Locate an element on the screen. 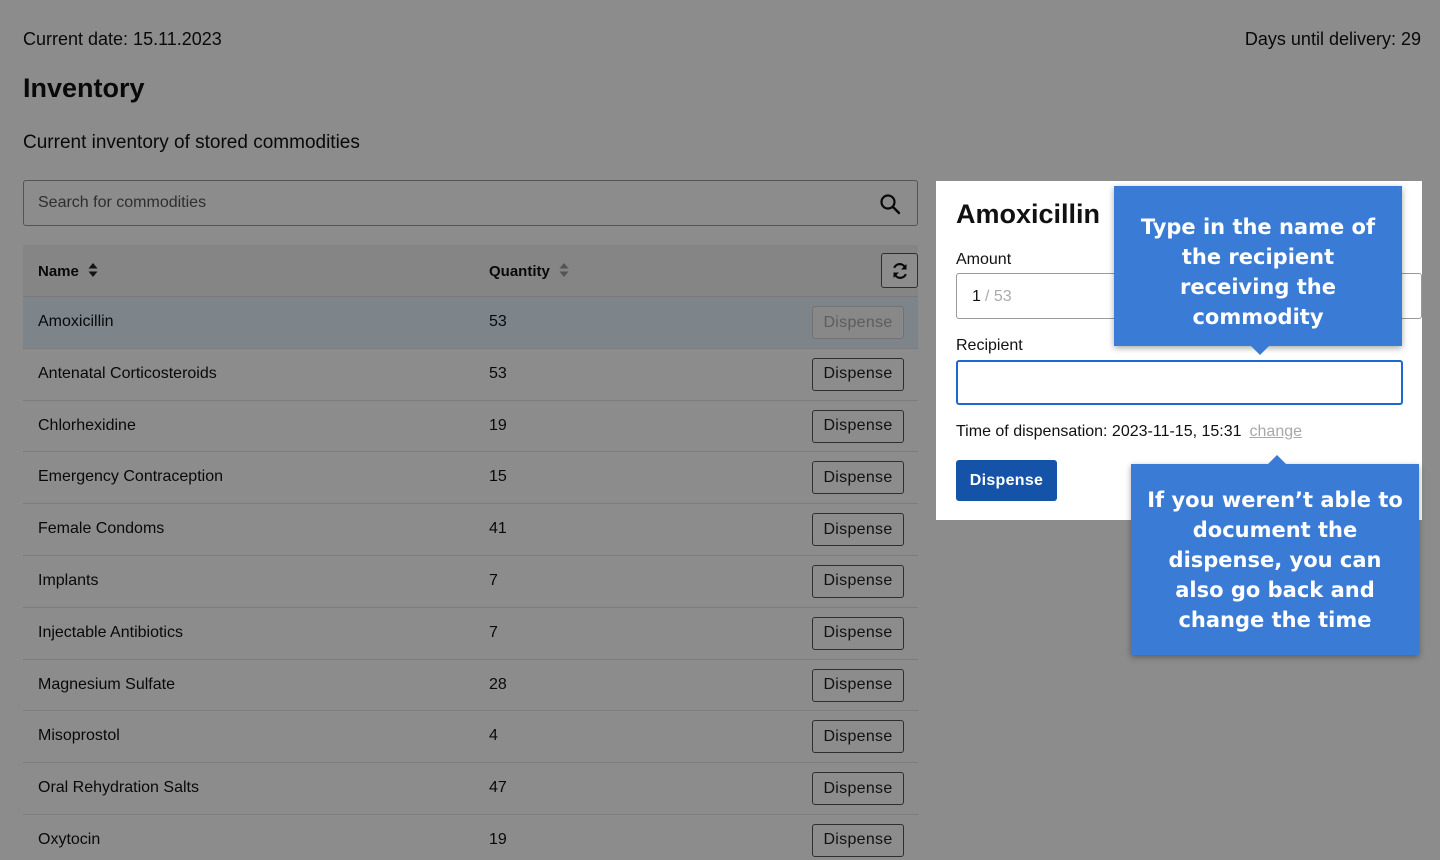  panel-title: Amoxicillin is located at coordinates (1028, 214).